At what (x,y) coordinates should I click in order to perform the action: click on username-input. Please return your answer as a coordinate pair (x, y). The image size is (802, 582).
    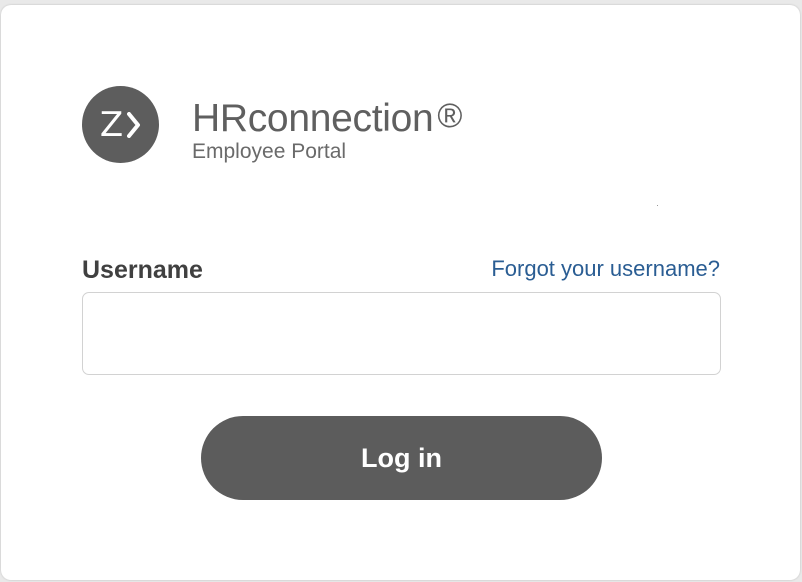
    Looking at the image, I should click on (401, 333).